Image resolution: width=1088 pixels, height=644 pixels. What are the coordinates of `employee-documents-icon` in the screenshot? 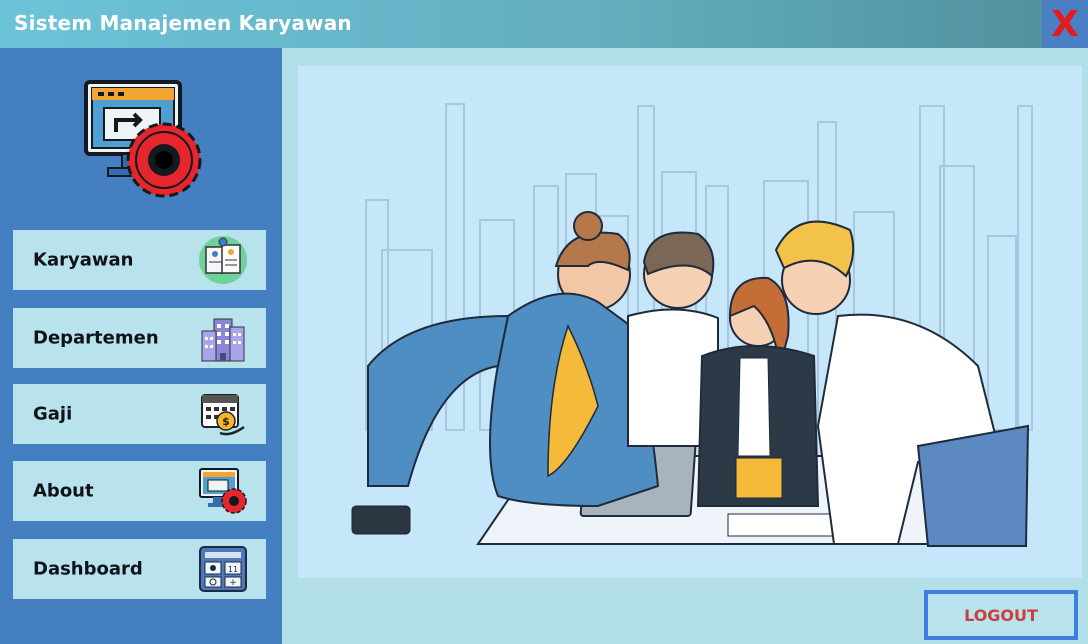 It's located at (223, 260).